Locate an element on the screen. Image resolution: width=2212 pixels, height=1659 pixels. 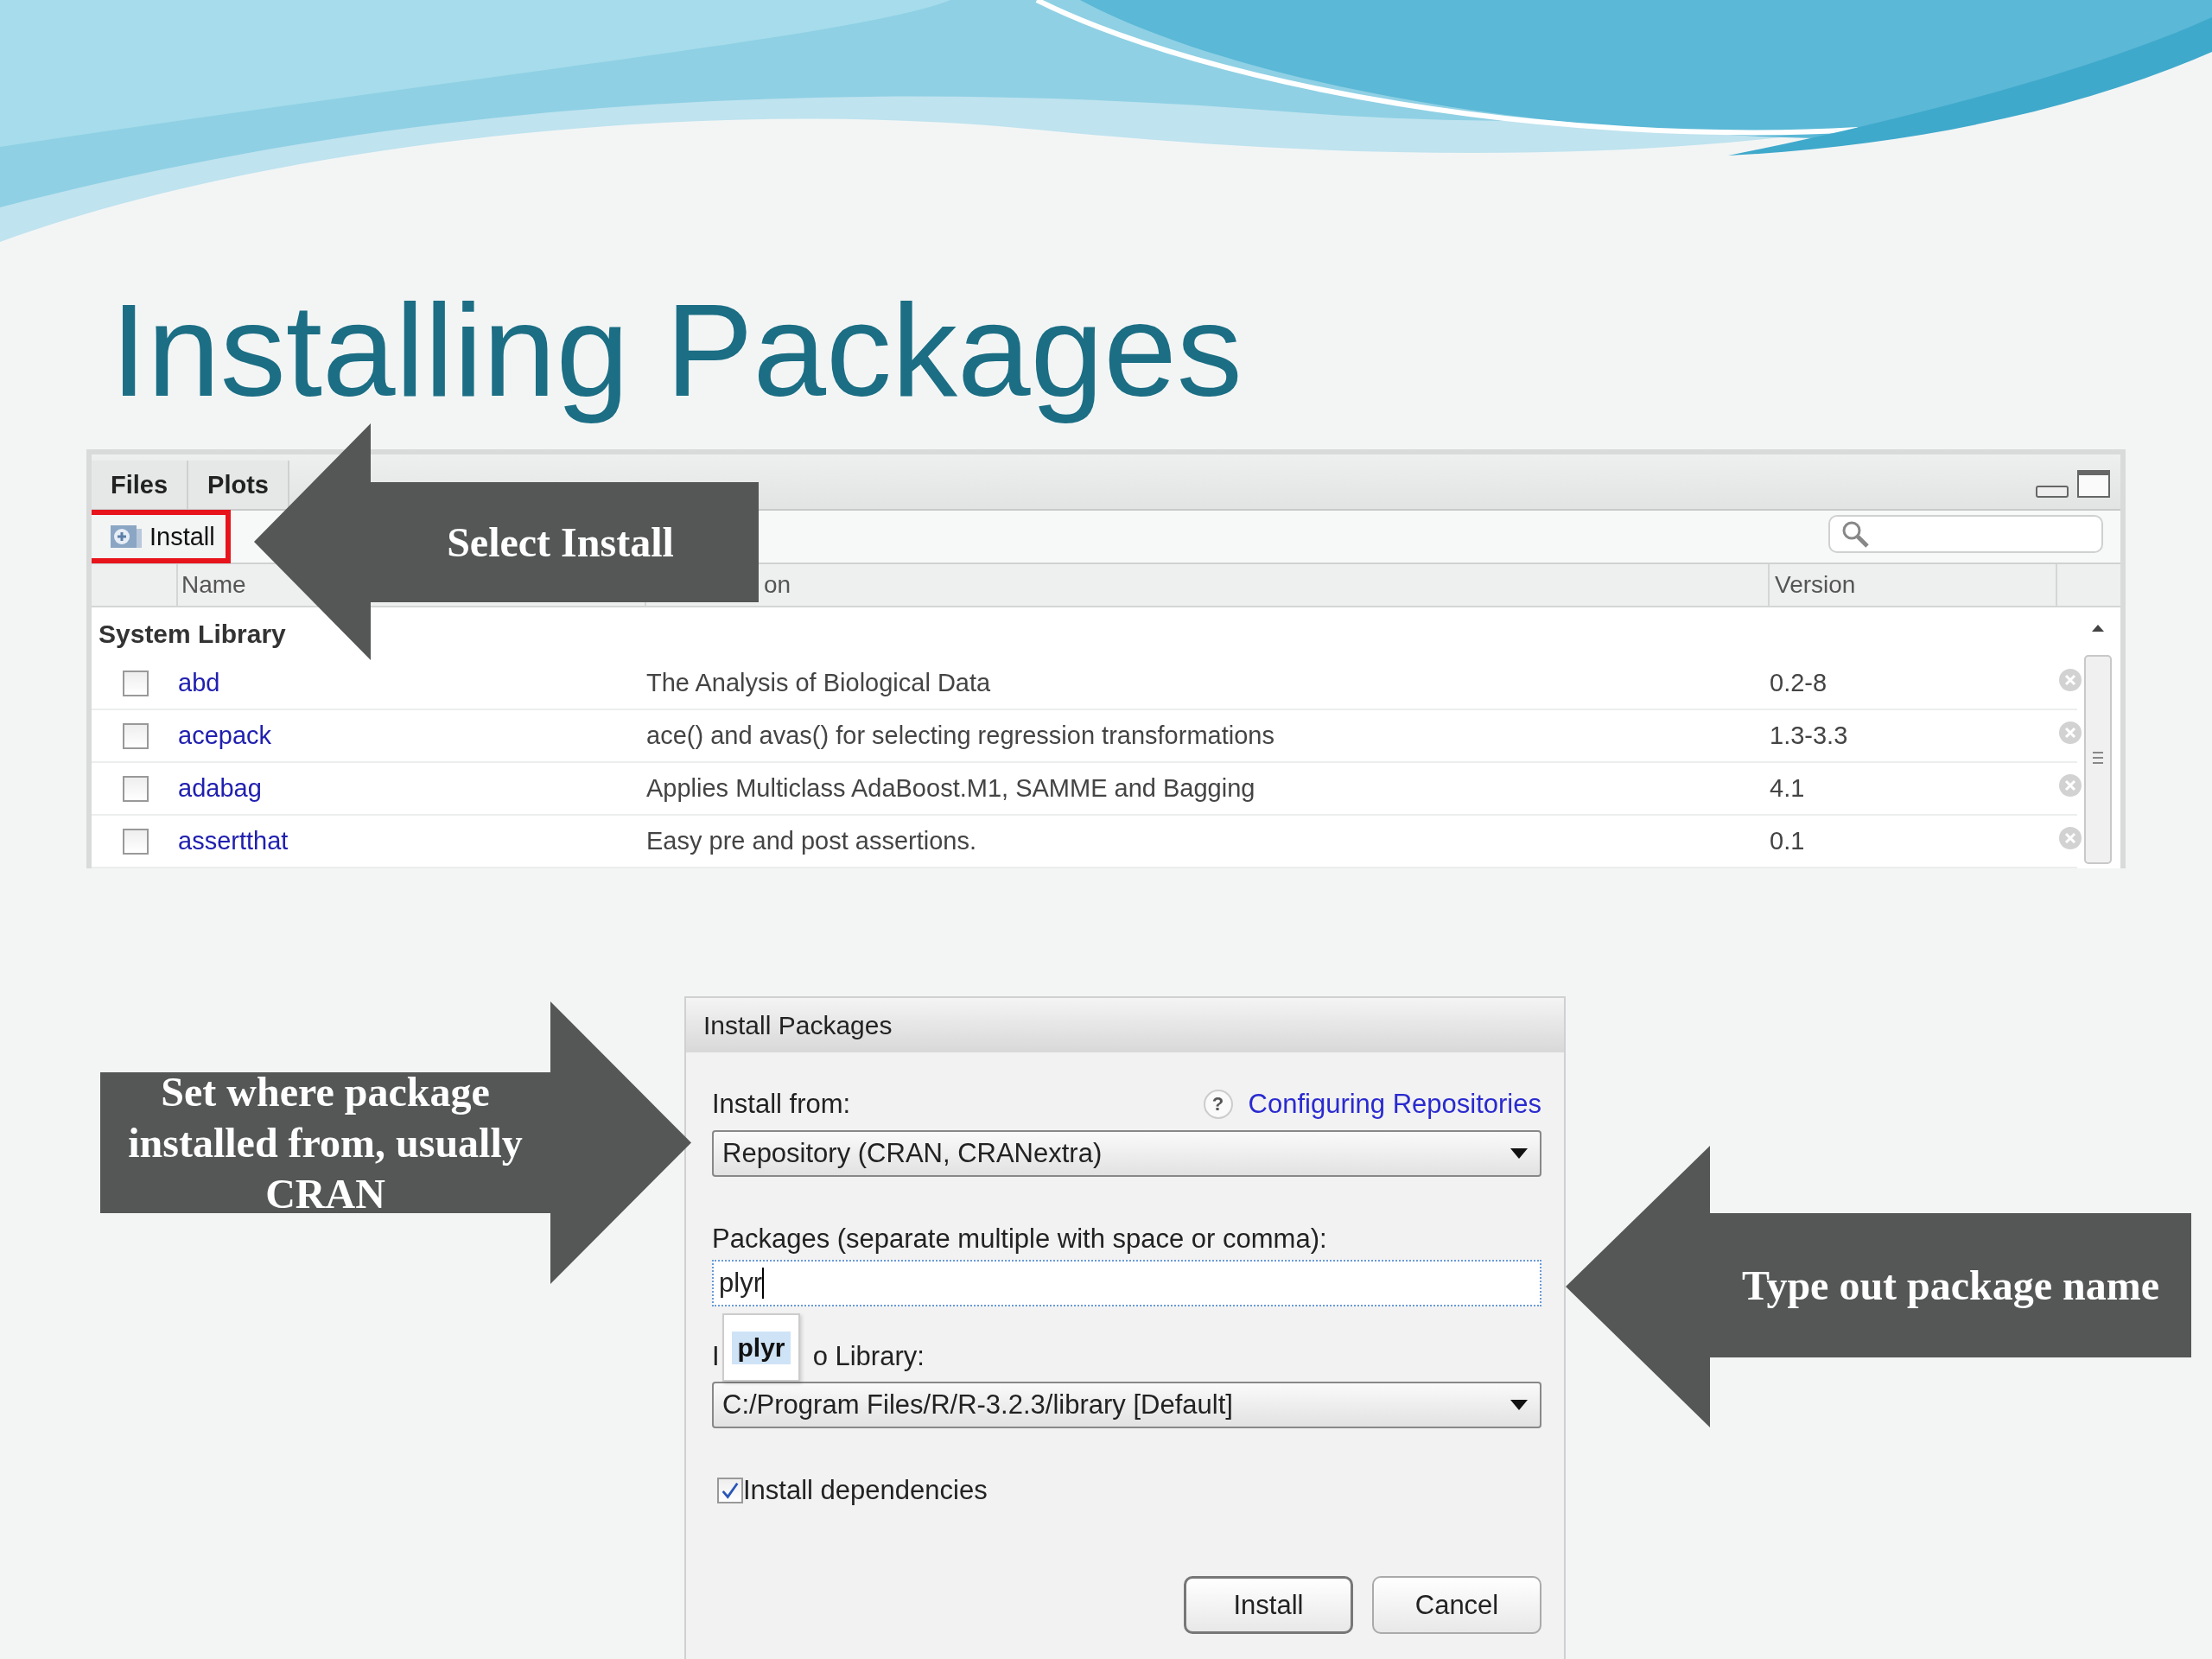
pane-tab: Plots is located at coordinates (238, 485).